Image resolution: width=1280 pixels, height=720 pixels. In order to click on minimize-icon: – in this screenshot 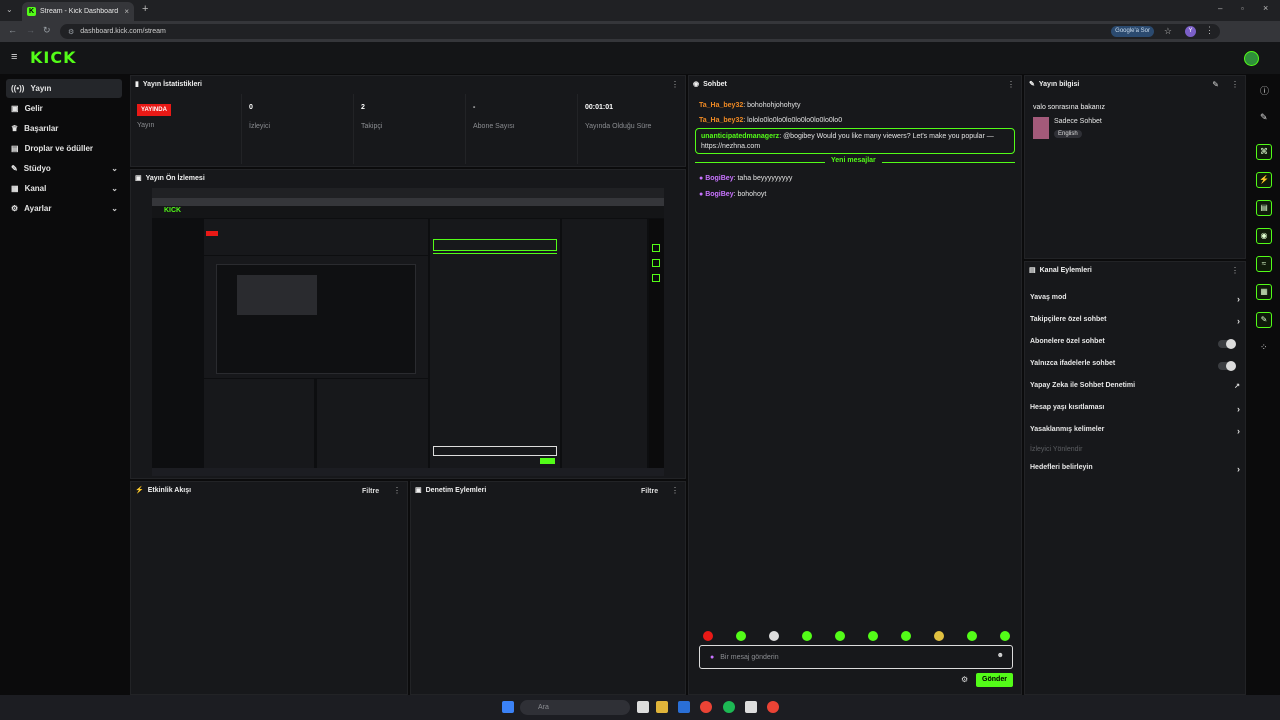, I will do `click(1220, 8)`.